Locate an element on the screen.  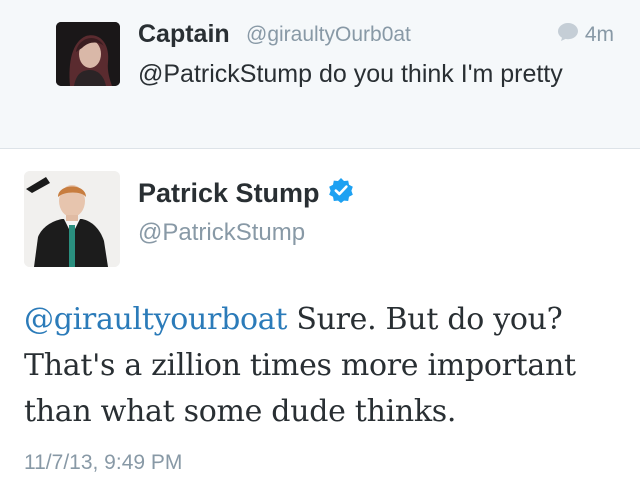
reply-meta: 4m is located at coordinates (585, 35).